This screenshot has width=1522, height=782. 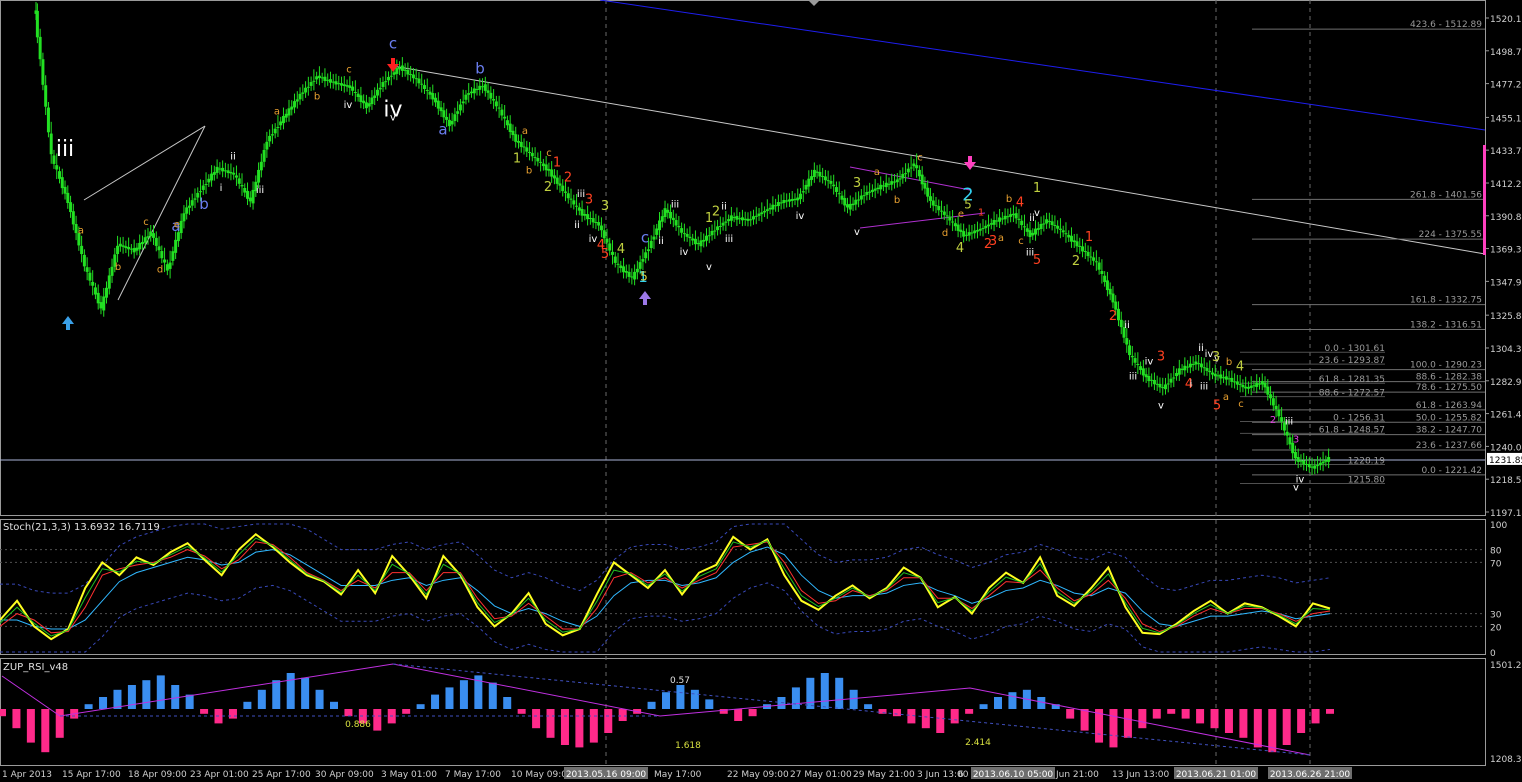 What do you see at coordinates (1226, 397) in the screenshot?
I see `wave-label: a` at bounding box center [1226, 397].